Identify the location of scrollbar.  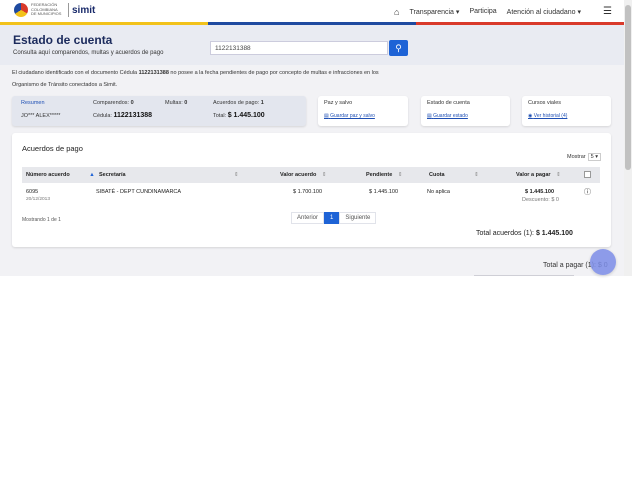
(628, 138).